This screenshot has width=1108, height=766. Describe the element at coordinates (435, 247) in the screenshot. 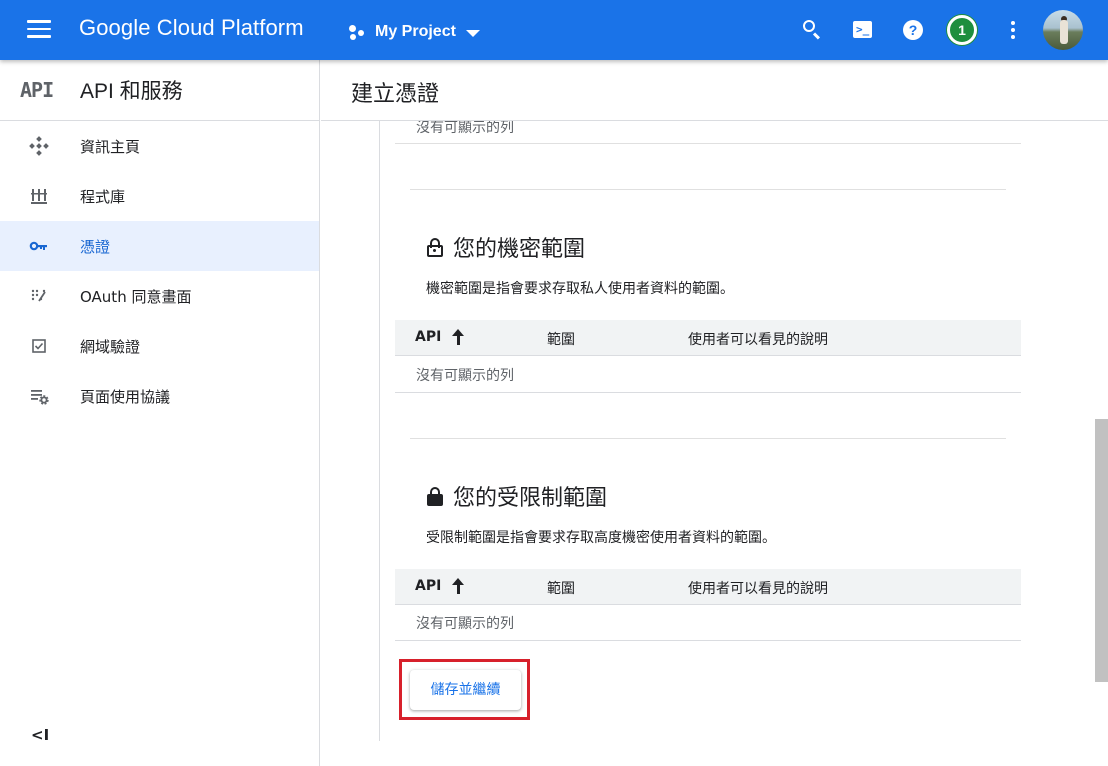

I see `lock-open-icon` at that location.